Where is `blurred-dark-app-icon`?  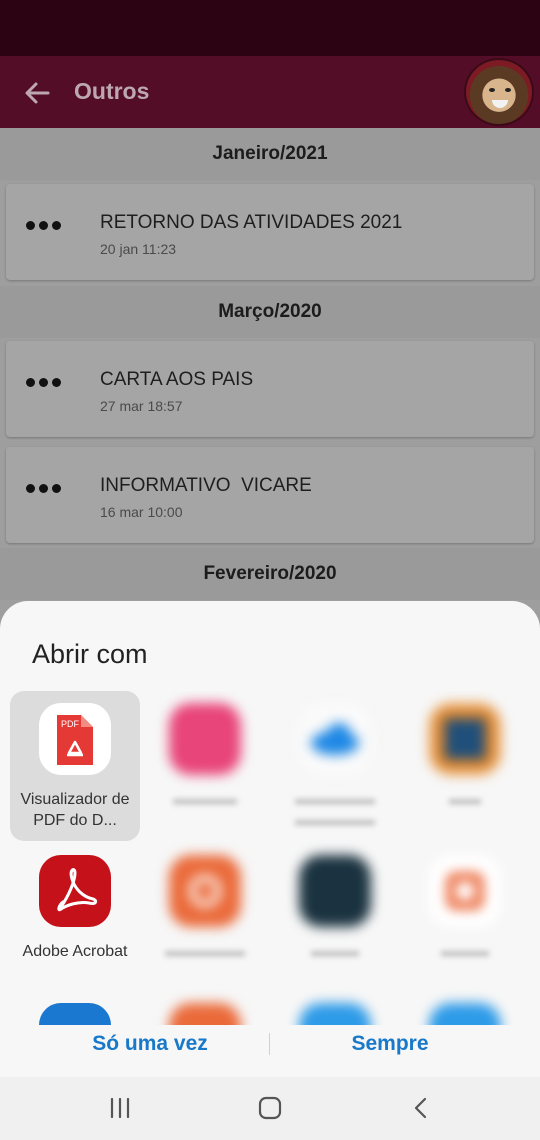
blurred-dark-app-icon is located at coordinates (335, 891).